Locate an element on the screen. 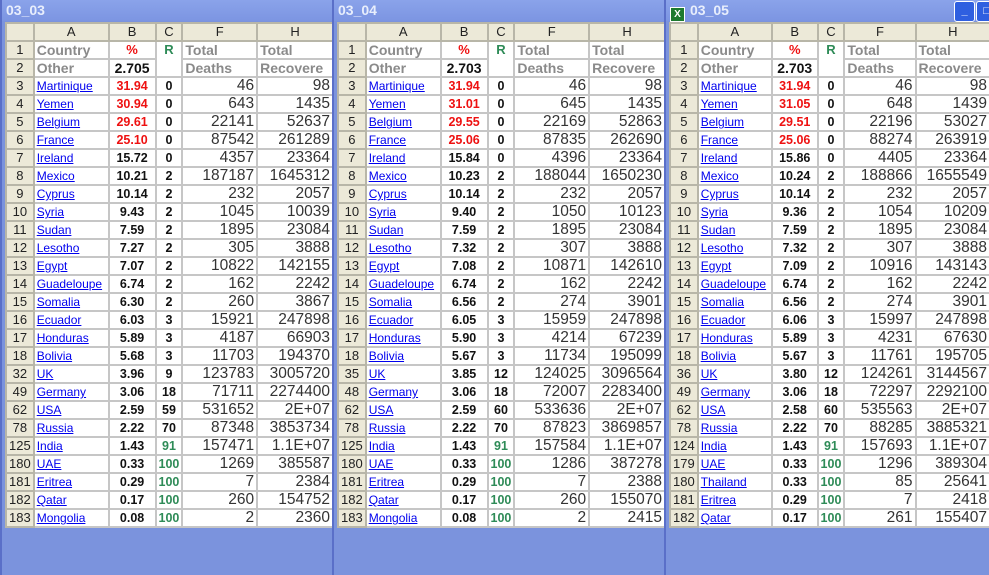 The image size is (989, 575). total-recovered-cell: 247898 is located at coordinates (951, 320).